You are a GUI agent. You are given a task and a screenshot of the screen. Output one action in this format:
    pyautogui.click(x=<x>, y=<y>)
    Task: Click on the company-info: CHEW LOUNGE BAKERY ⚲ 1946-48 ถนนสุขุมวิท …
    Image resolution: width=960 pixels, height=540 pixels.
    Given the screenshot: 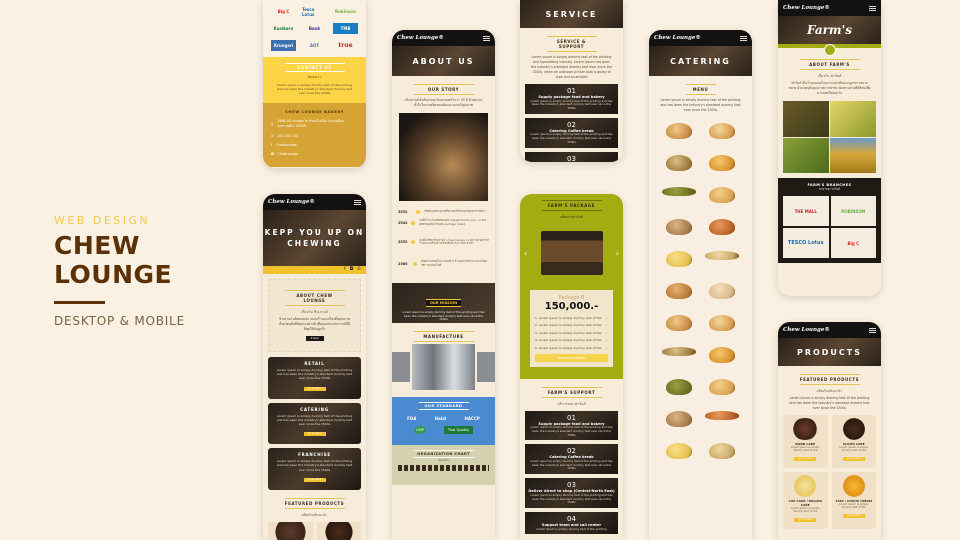 What is the action you would take?
    pyautogui.click(x=314, y=135)
    